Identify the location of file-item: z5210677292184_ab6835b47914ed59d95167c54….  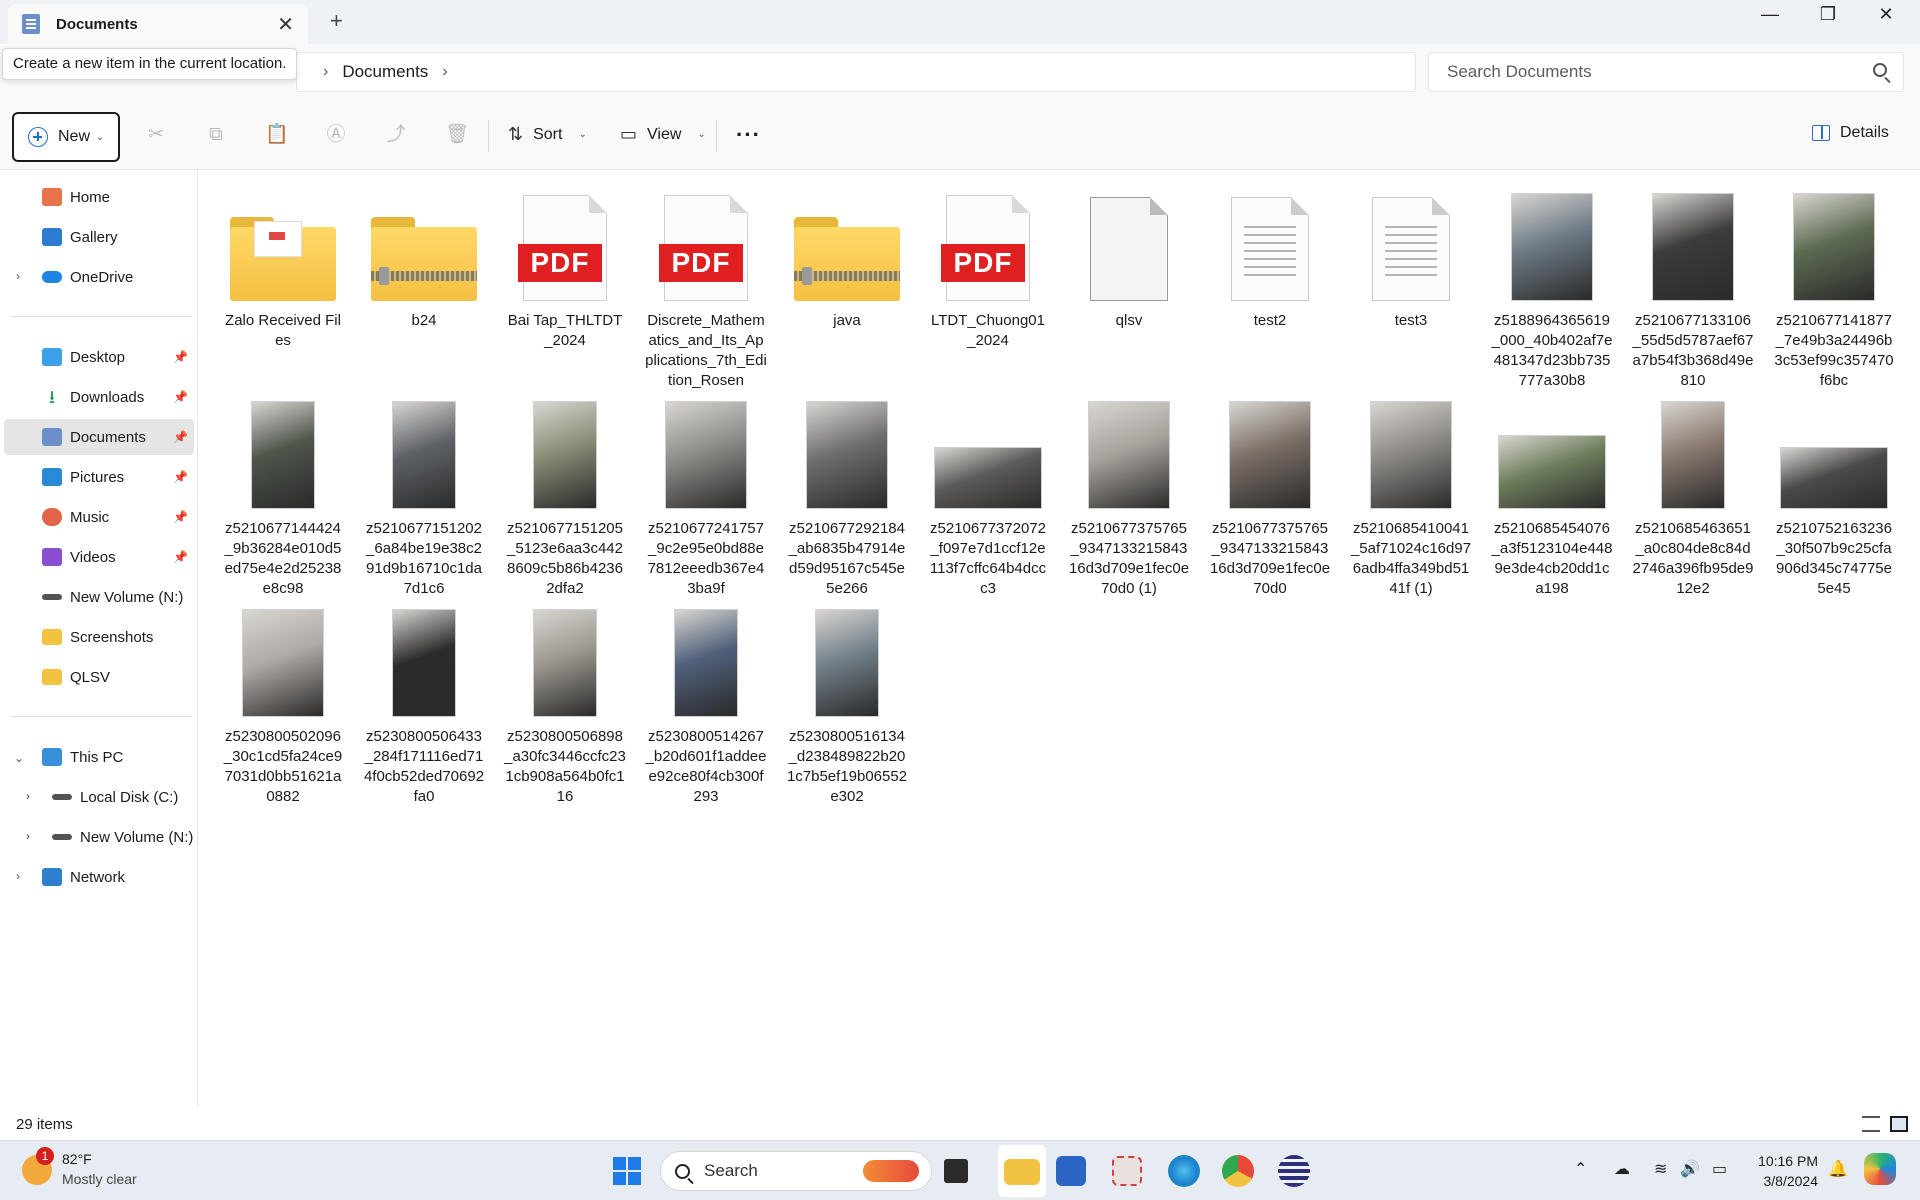
(847, 496).